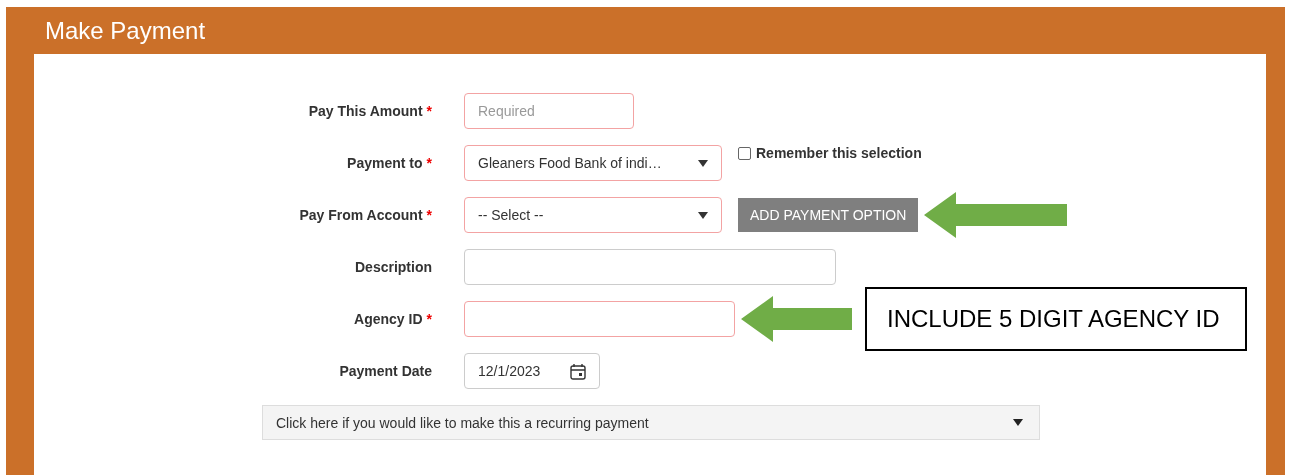 The height and width of the screenshot is (475, 1291). Describe the element at coordinates (385, 371) in the screenshot. I see `field-label: Payment Date` at that location.